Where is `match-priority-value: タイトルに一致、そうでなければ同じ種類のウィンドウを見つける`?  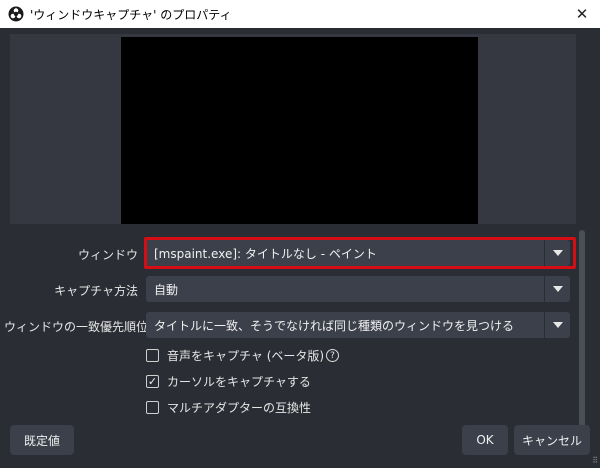 match-priority-value: タイトルに一致、そうでなければ同じ種類のウィンドウを見つける is located at coordinates (334, 325).